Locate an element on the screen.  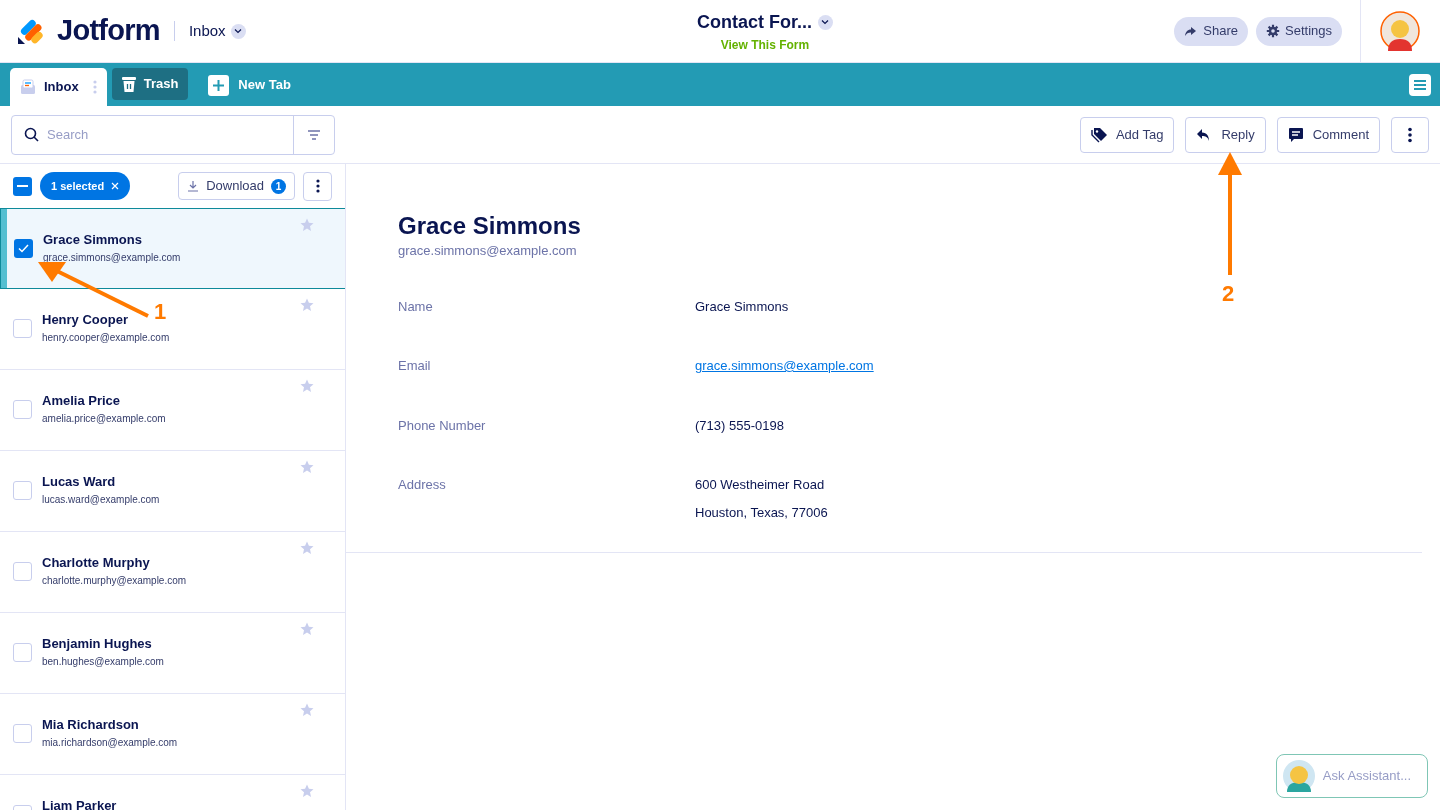
header-button: Share is located at coordinates (1211, 31).